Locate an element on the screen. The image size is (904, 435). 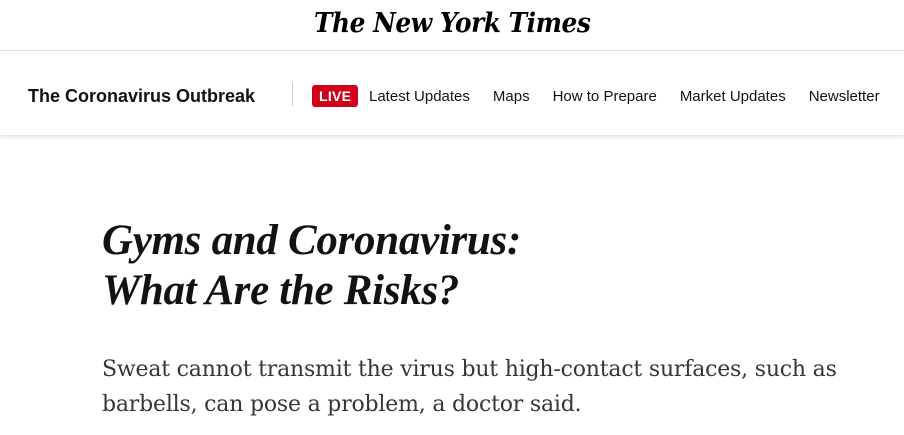
section-title-link: The Coronavirus Outbreak is located at coordinates (141, 96).